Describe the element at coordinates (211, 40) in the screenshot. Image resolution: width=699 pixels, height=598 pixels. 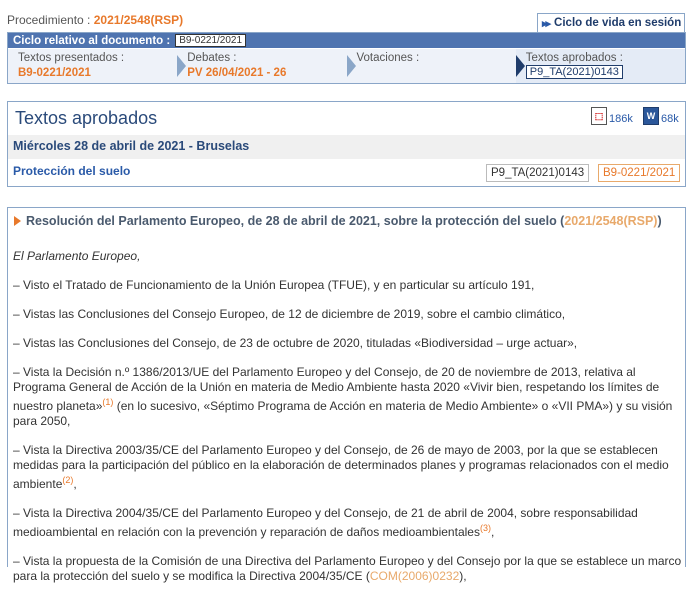
I see `cycle-header-doc: B9-0221/2021` at that location.